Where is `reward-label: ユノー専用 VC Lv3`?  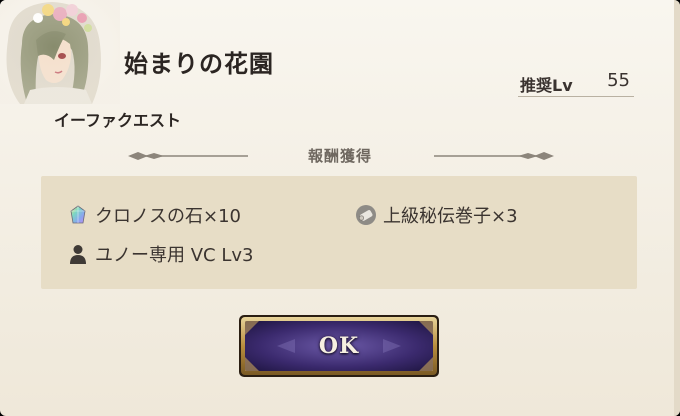
reward-label: ユノー専用 VC Lv3 is located at coordinates (174, 255).